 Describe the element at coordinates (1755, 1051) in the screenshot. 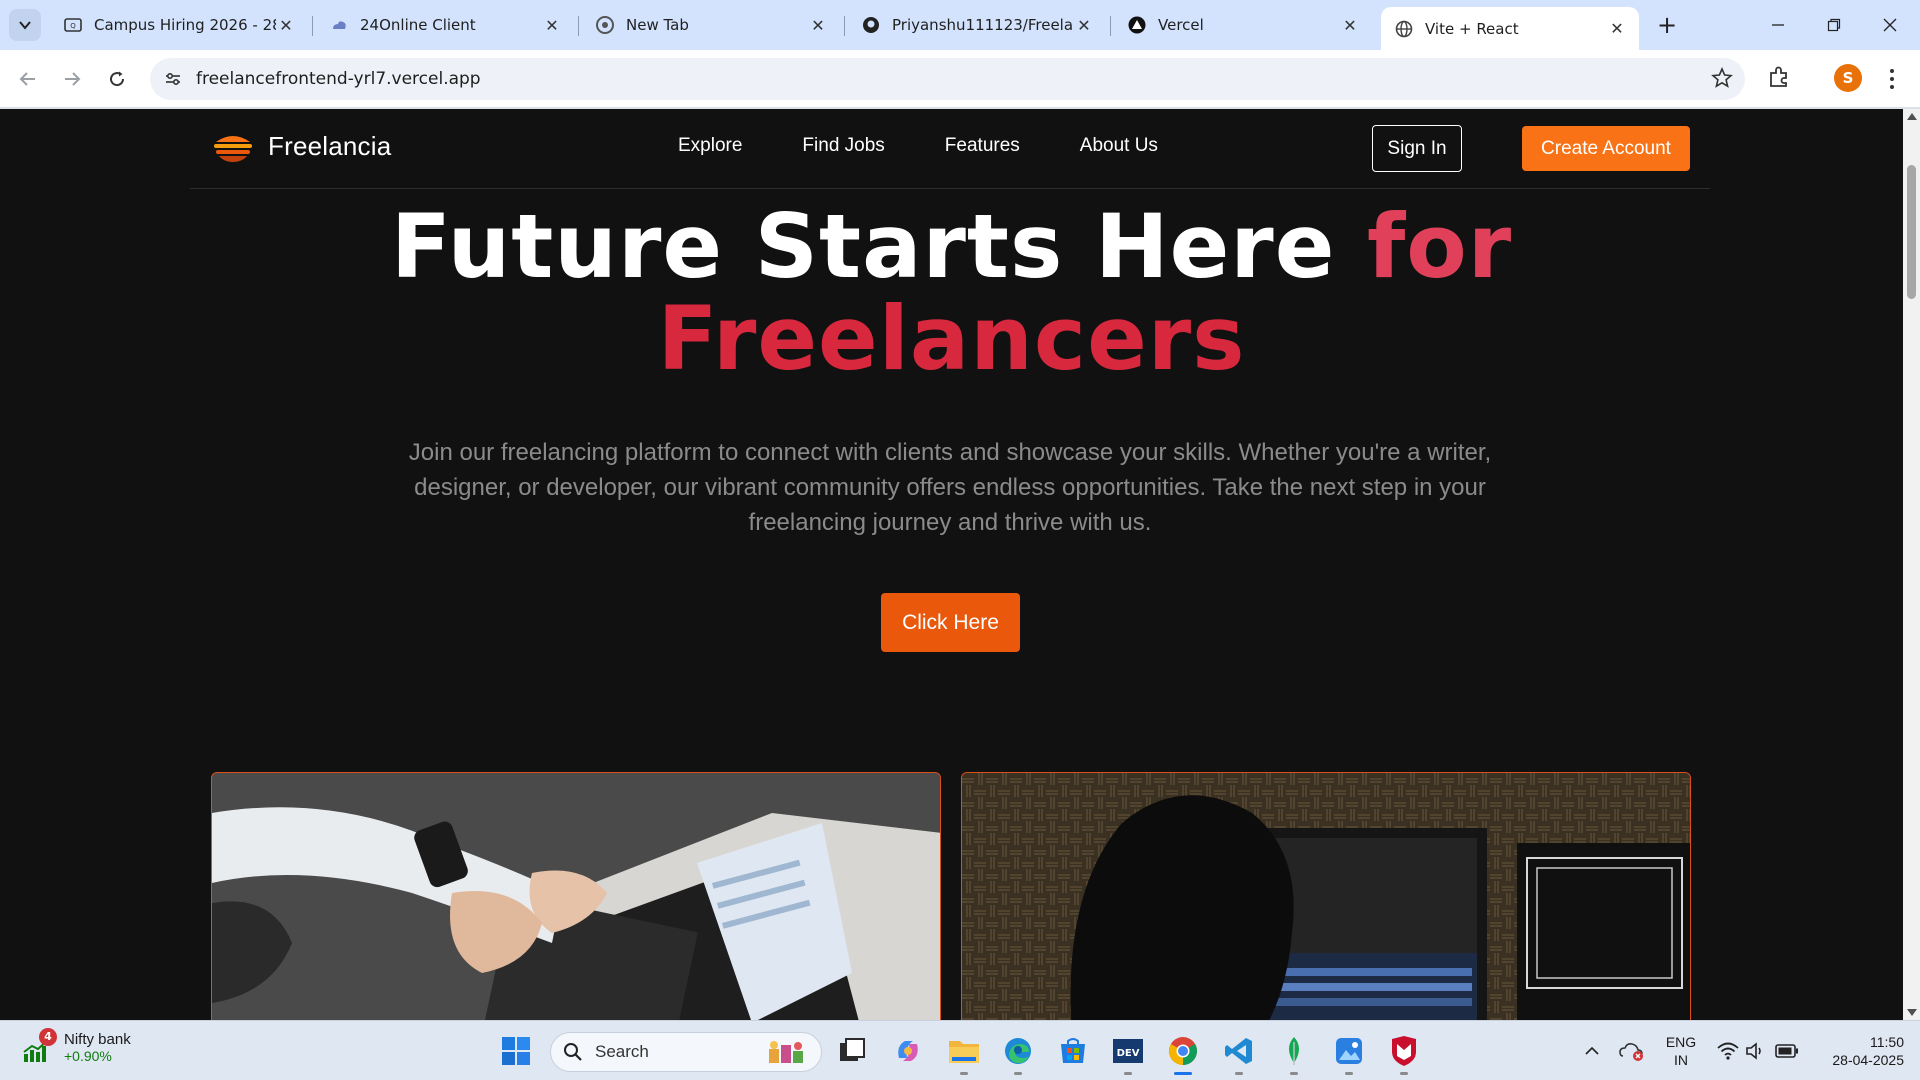

I see `volume-control` at that location.